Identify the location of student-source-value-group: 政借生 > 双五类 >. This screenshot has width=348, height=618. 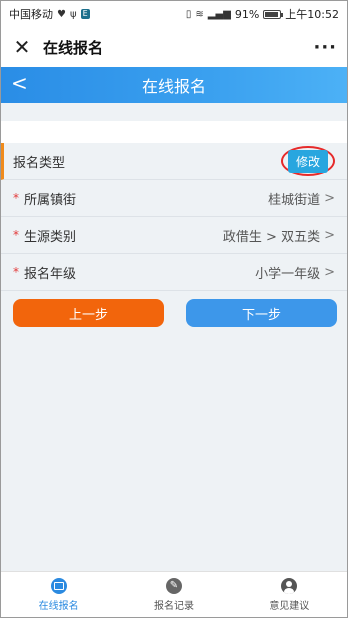
(279, 235).